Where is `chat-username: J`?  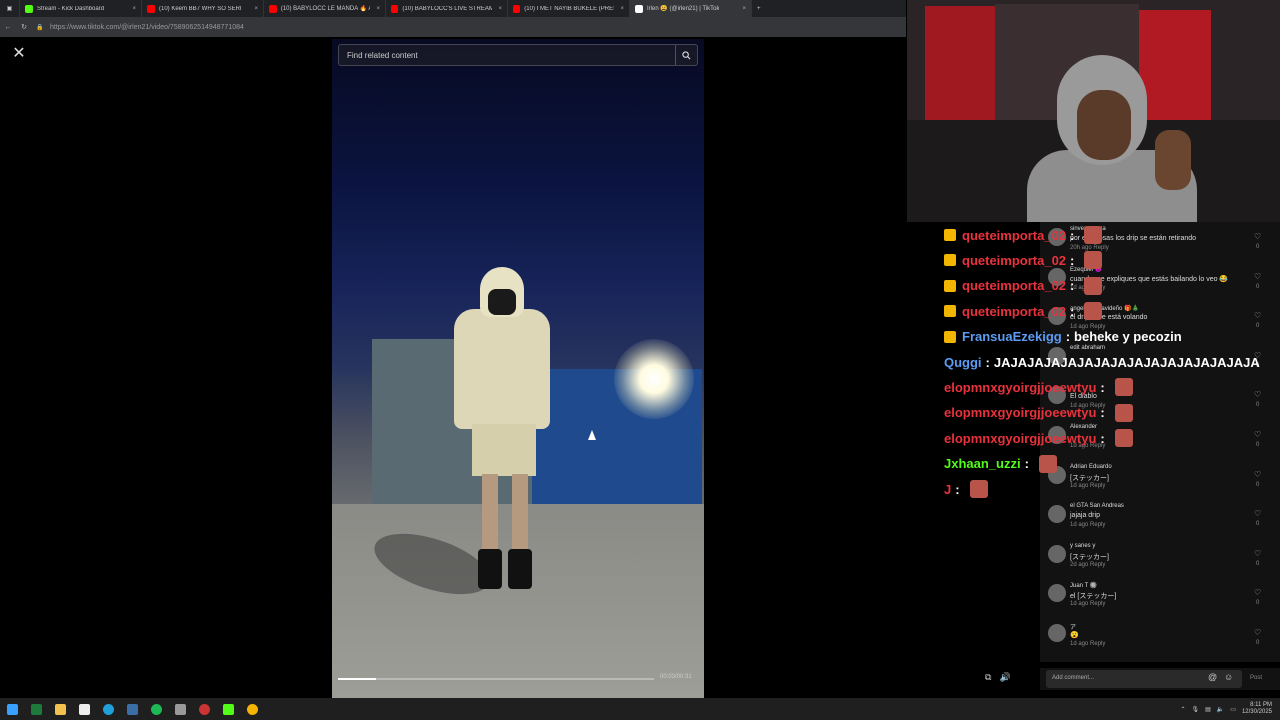
chat-username: J is located at coordinates (947, 489).